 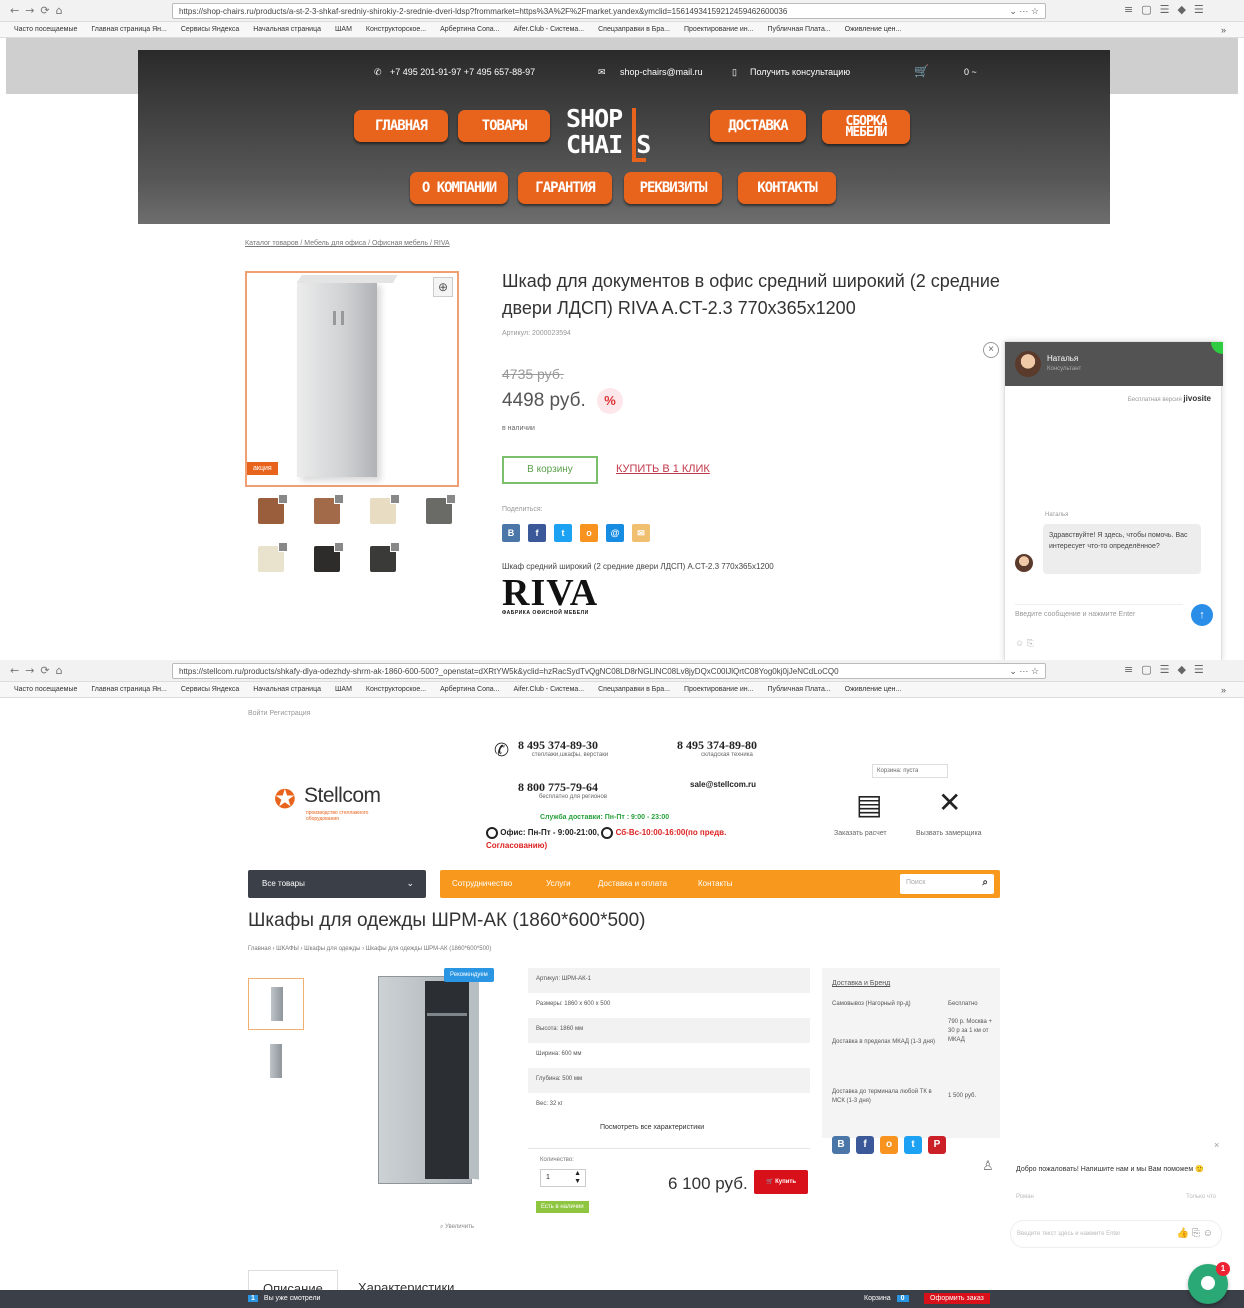 What do you see at coordinates (482, 883) in the screenshot?
I see `menu-cooperation: Сотрудничество` at bounding box center [482, 883].